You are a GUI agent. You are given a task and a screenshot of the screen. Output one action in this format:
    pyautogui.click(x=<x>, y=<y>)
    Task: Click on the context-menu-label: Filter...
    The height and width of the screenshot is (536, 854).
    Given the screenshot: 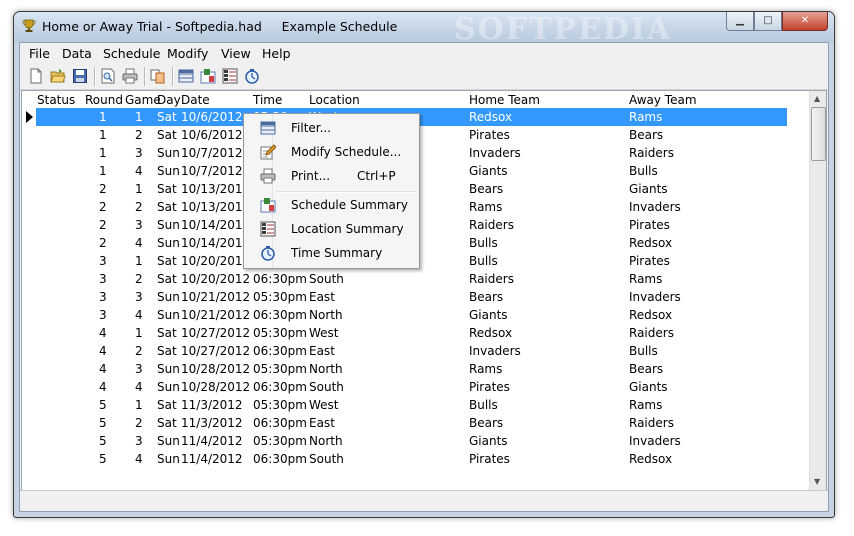 What is the action you would take?
    pyautogui.click(x=311, y=128)
    